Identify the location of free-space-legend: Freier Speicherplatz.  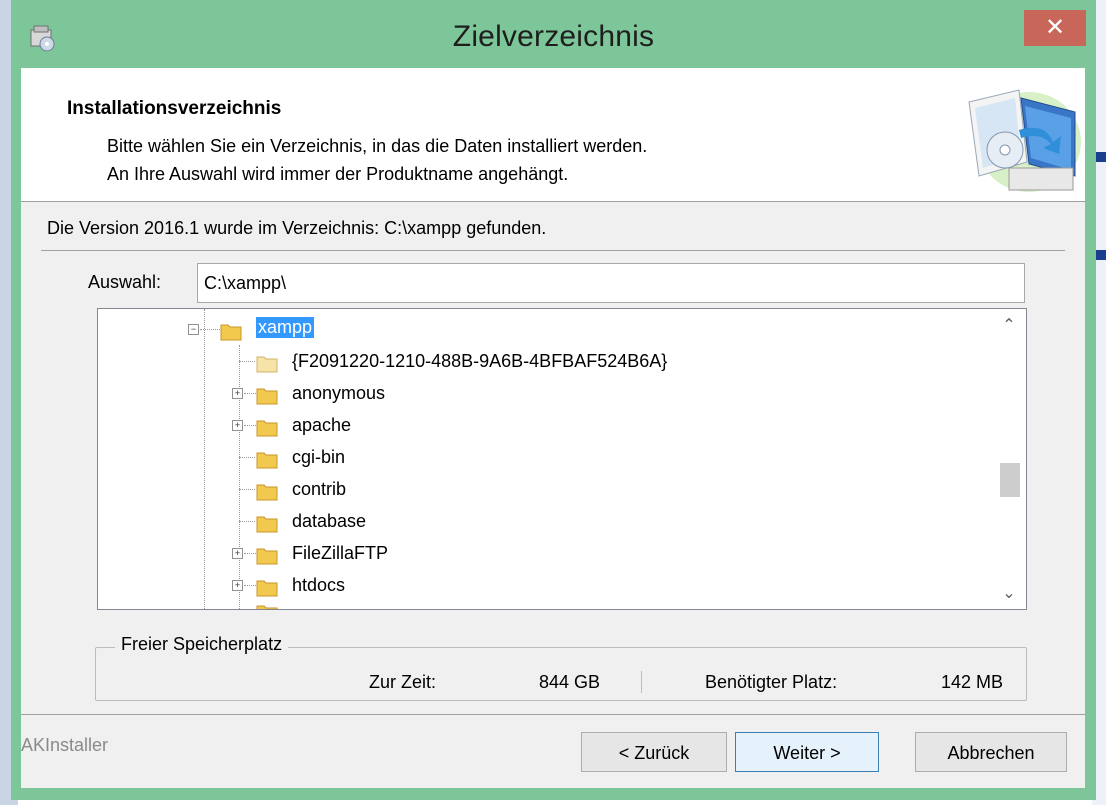
(202, 644).